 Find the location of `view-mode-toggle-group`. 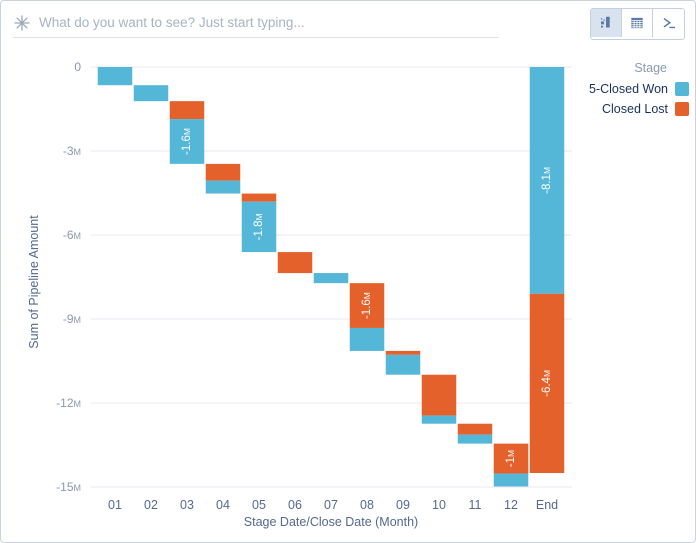

view-mode-toggle-group is located at coordinates (637, 24).